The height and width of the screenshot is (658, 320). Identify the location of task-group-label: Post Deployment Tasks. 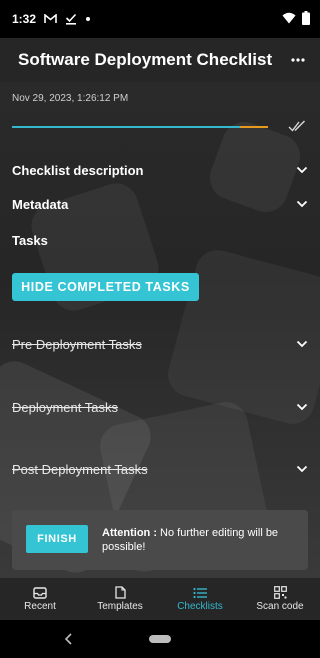
(80, 469).